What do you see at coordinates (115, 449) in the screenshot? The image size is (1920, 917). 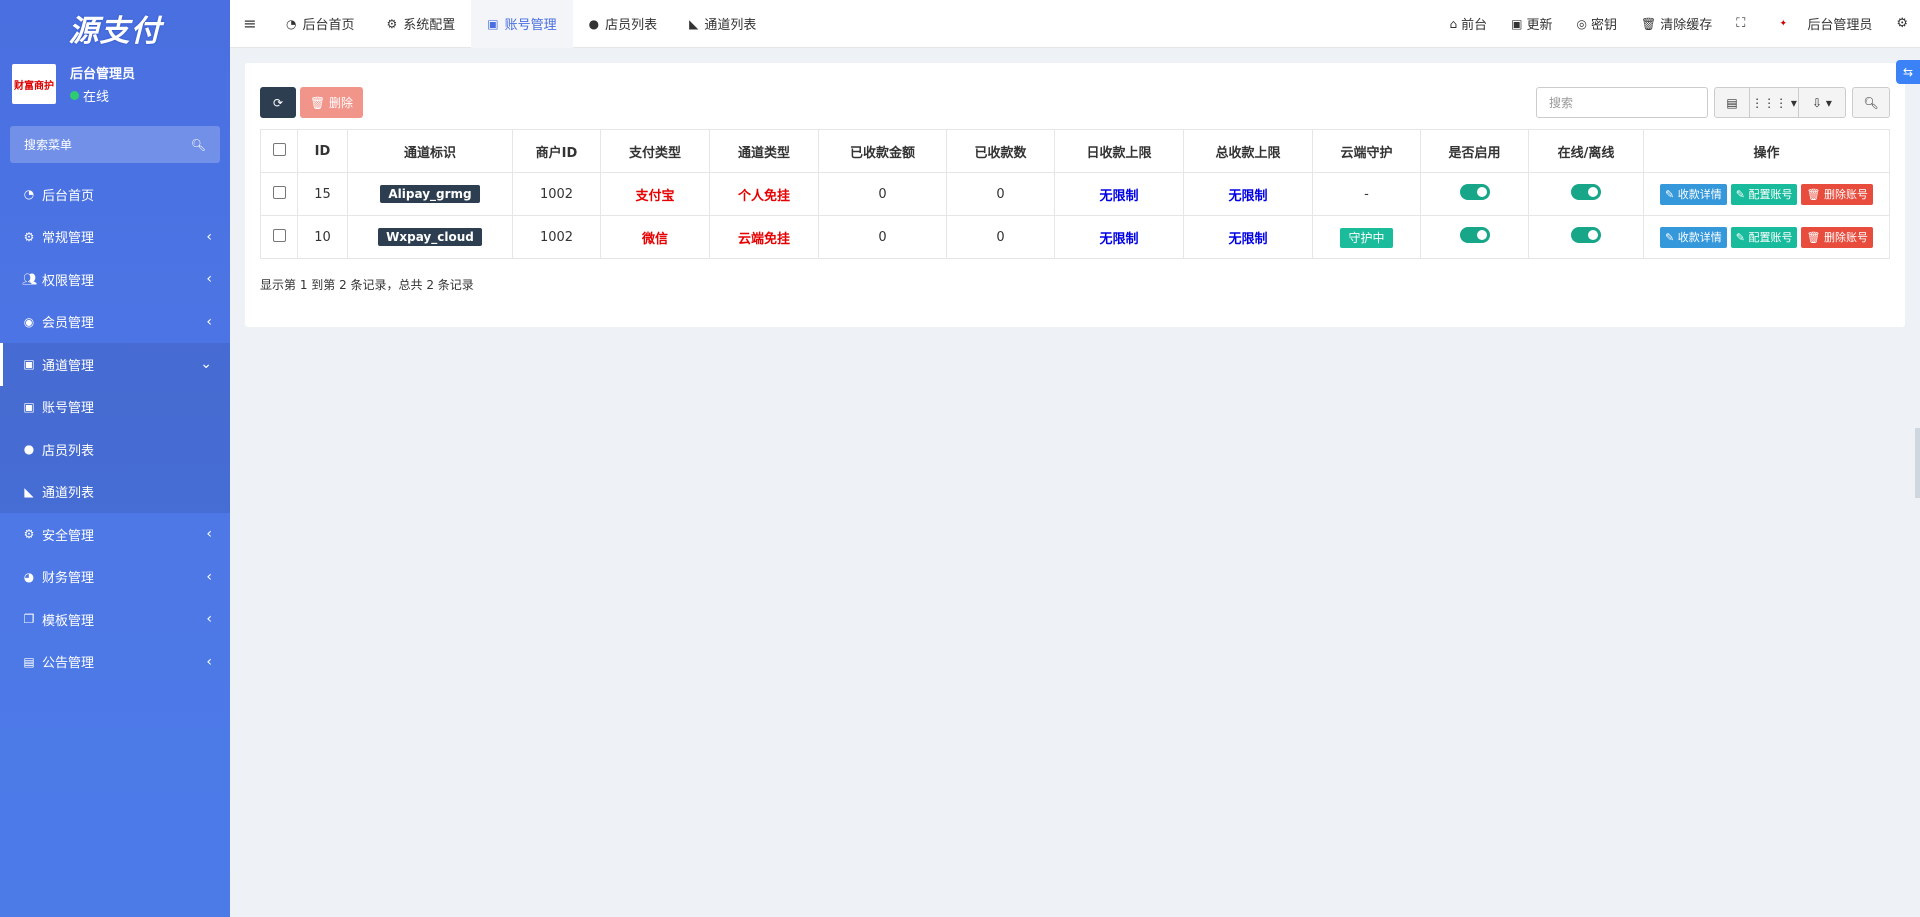 I see `sidebar-item-staff: ● 店员列表` at bounding box center [115, 449].